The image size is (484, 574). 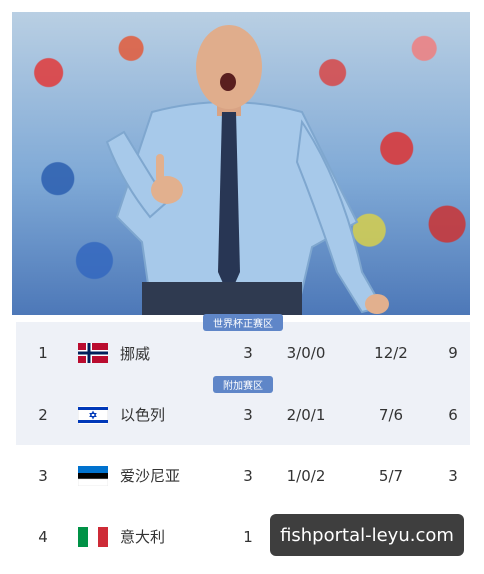 What do you see at coordinates (150, 476) in the screenshot?
I see `team-name: 爱沙尼亚` at bounding box center [150, 476].